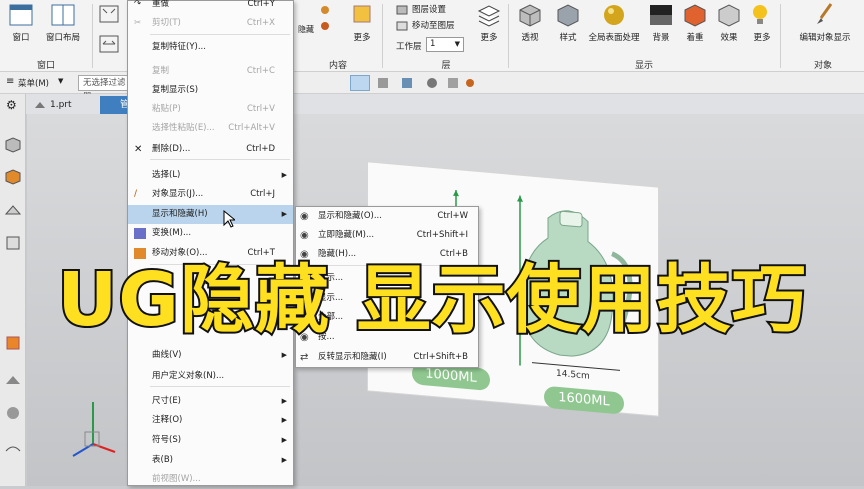  What do you see at coordinates (210, 71) in the screenshot?
I see `menu-item: 复制 Ctrl+C` at bounding box center [210, 71].